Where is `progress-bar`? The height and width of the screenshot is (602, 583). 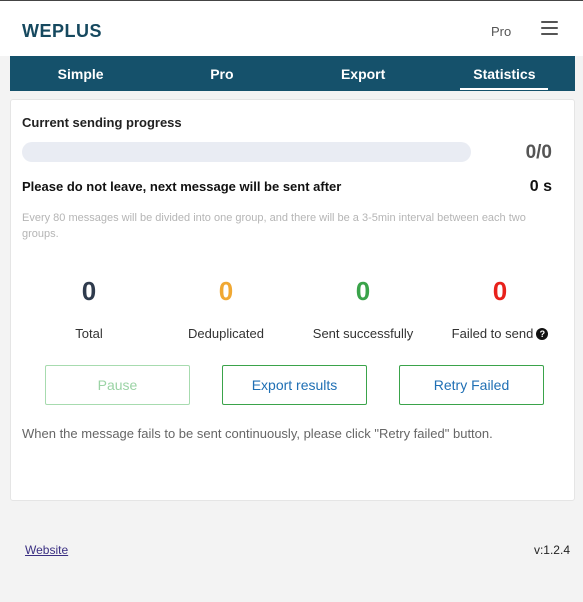
progress-bar is located at coordinates (246, 152).